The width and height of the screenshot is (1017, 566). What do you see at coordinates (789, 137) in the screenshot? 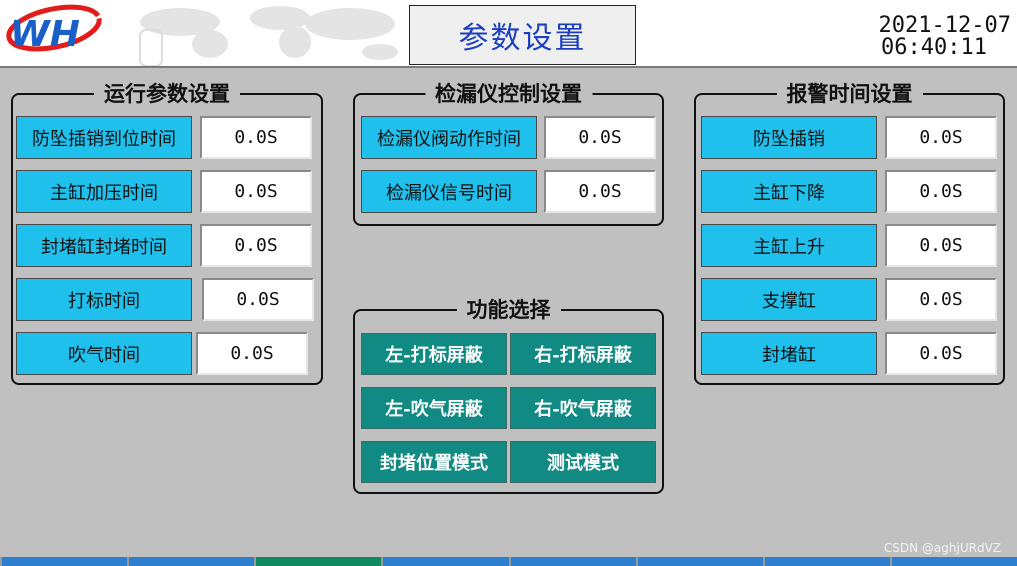
I see `alarm-label-fall-pin: 防坠插销` at bounding box center [789, 137].